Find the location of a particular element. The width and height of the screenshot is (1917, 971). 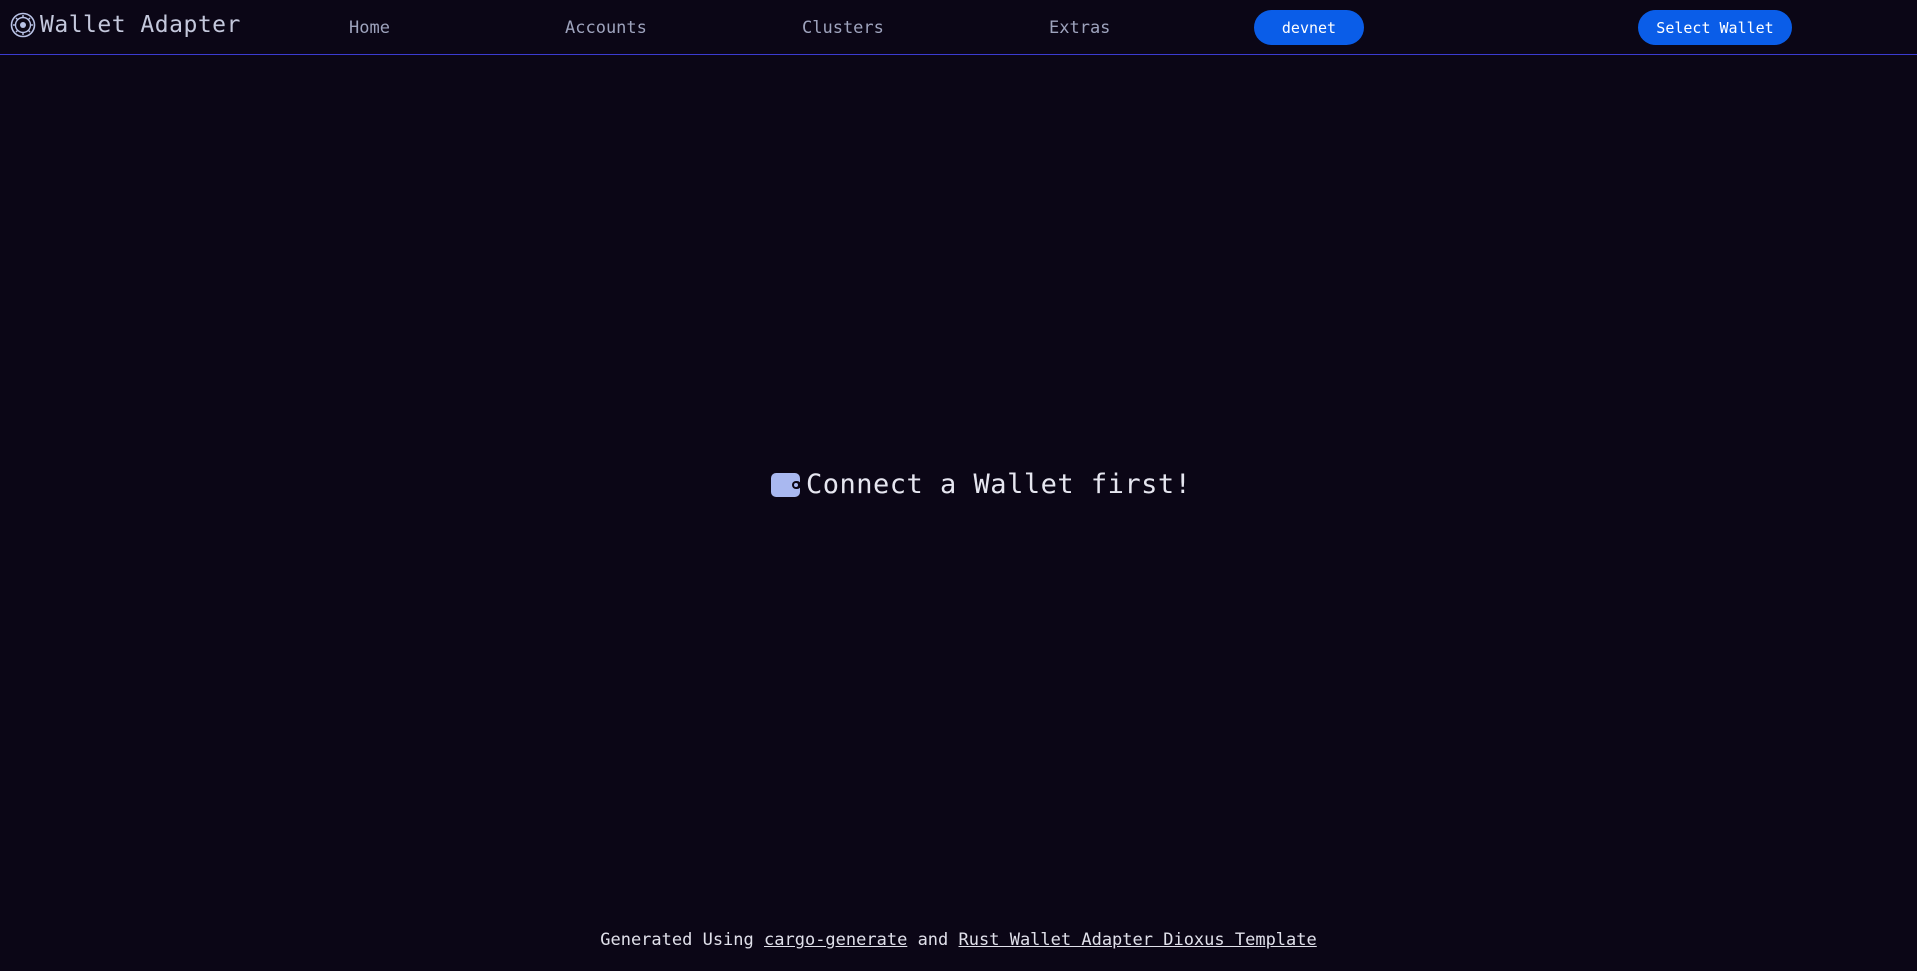

solana-gear-logo-icon is located at coordinates (23, 25).